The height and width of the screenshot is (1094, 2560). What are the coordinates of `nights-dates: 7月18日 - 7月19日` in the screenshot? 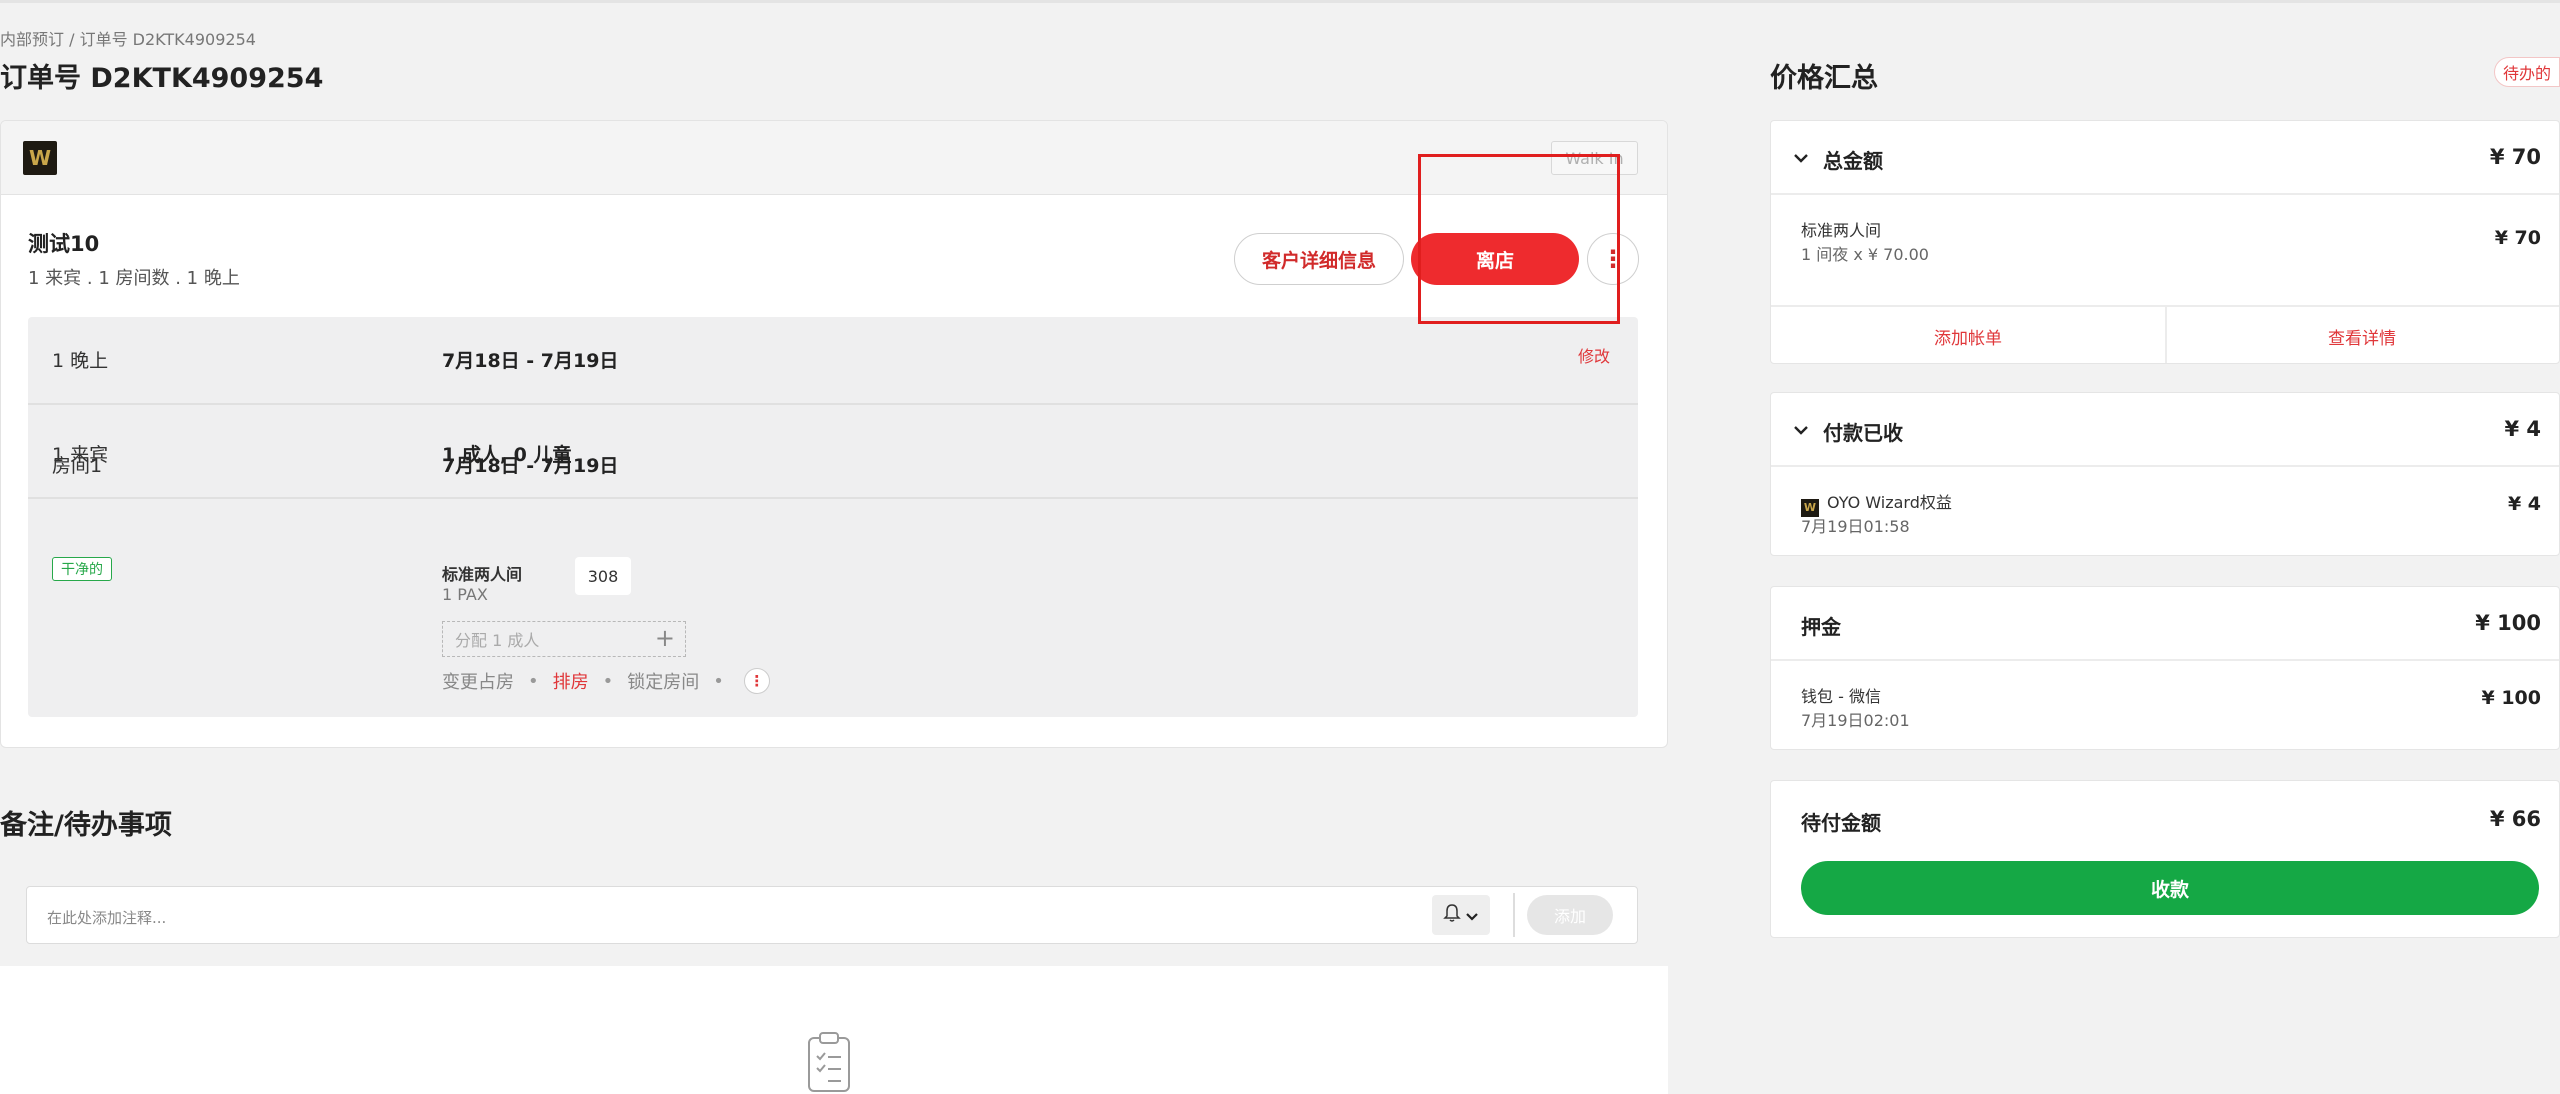 It's located at (530, 361).